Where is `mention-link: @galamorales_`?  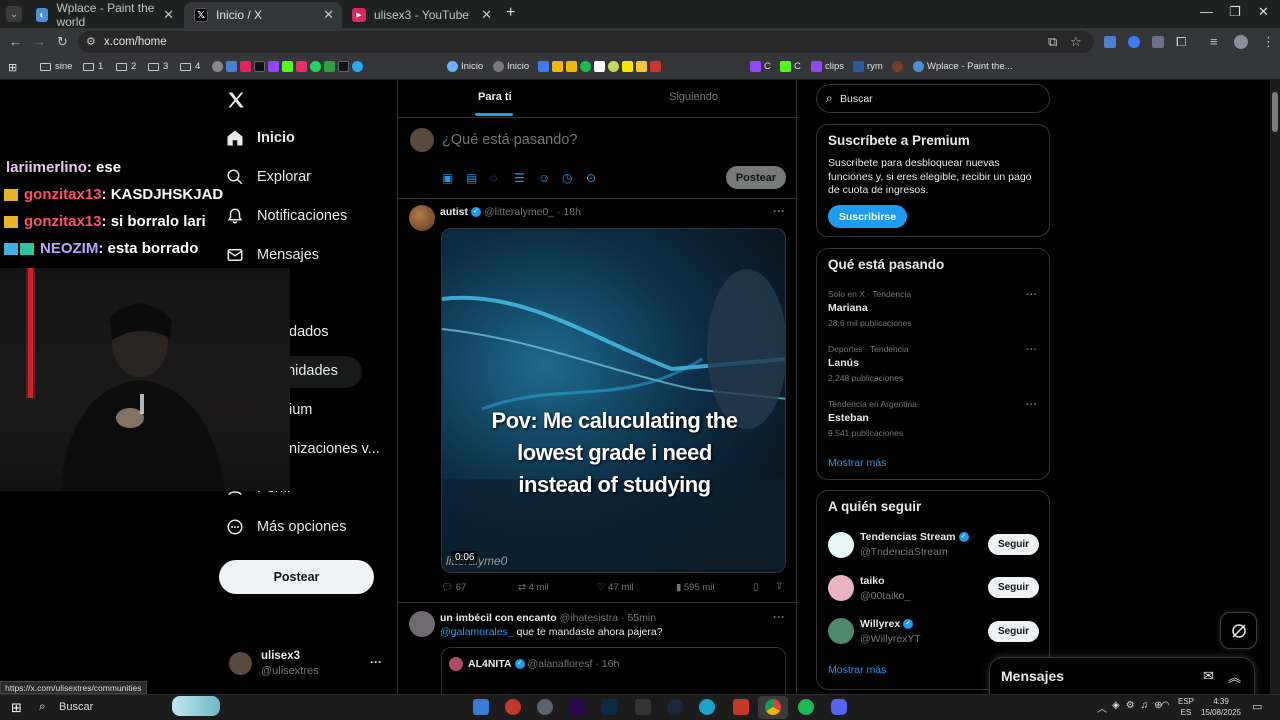 mention-link: @galamorales_ is located at coordinates (477, 632).